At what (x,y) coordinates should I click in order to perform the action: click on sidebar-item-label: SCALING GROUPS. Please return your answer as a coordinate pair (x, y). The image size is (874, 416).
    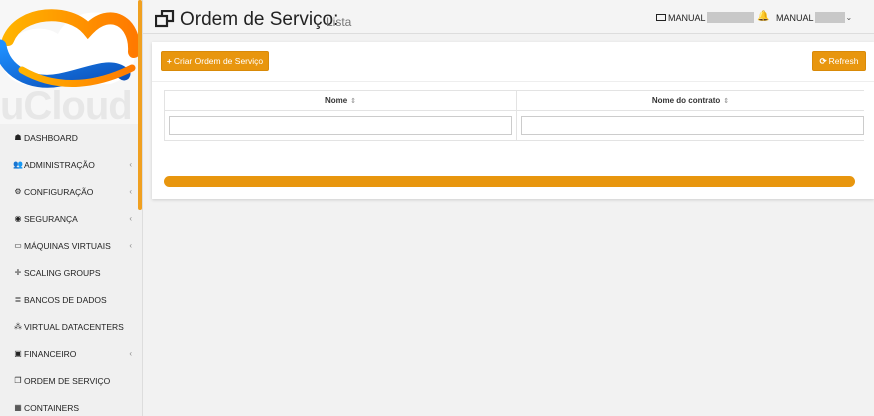
    Looking at the image, I should click on (62, 272).